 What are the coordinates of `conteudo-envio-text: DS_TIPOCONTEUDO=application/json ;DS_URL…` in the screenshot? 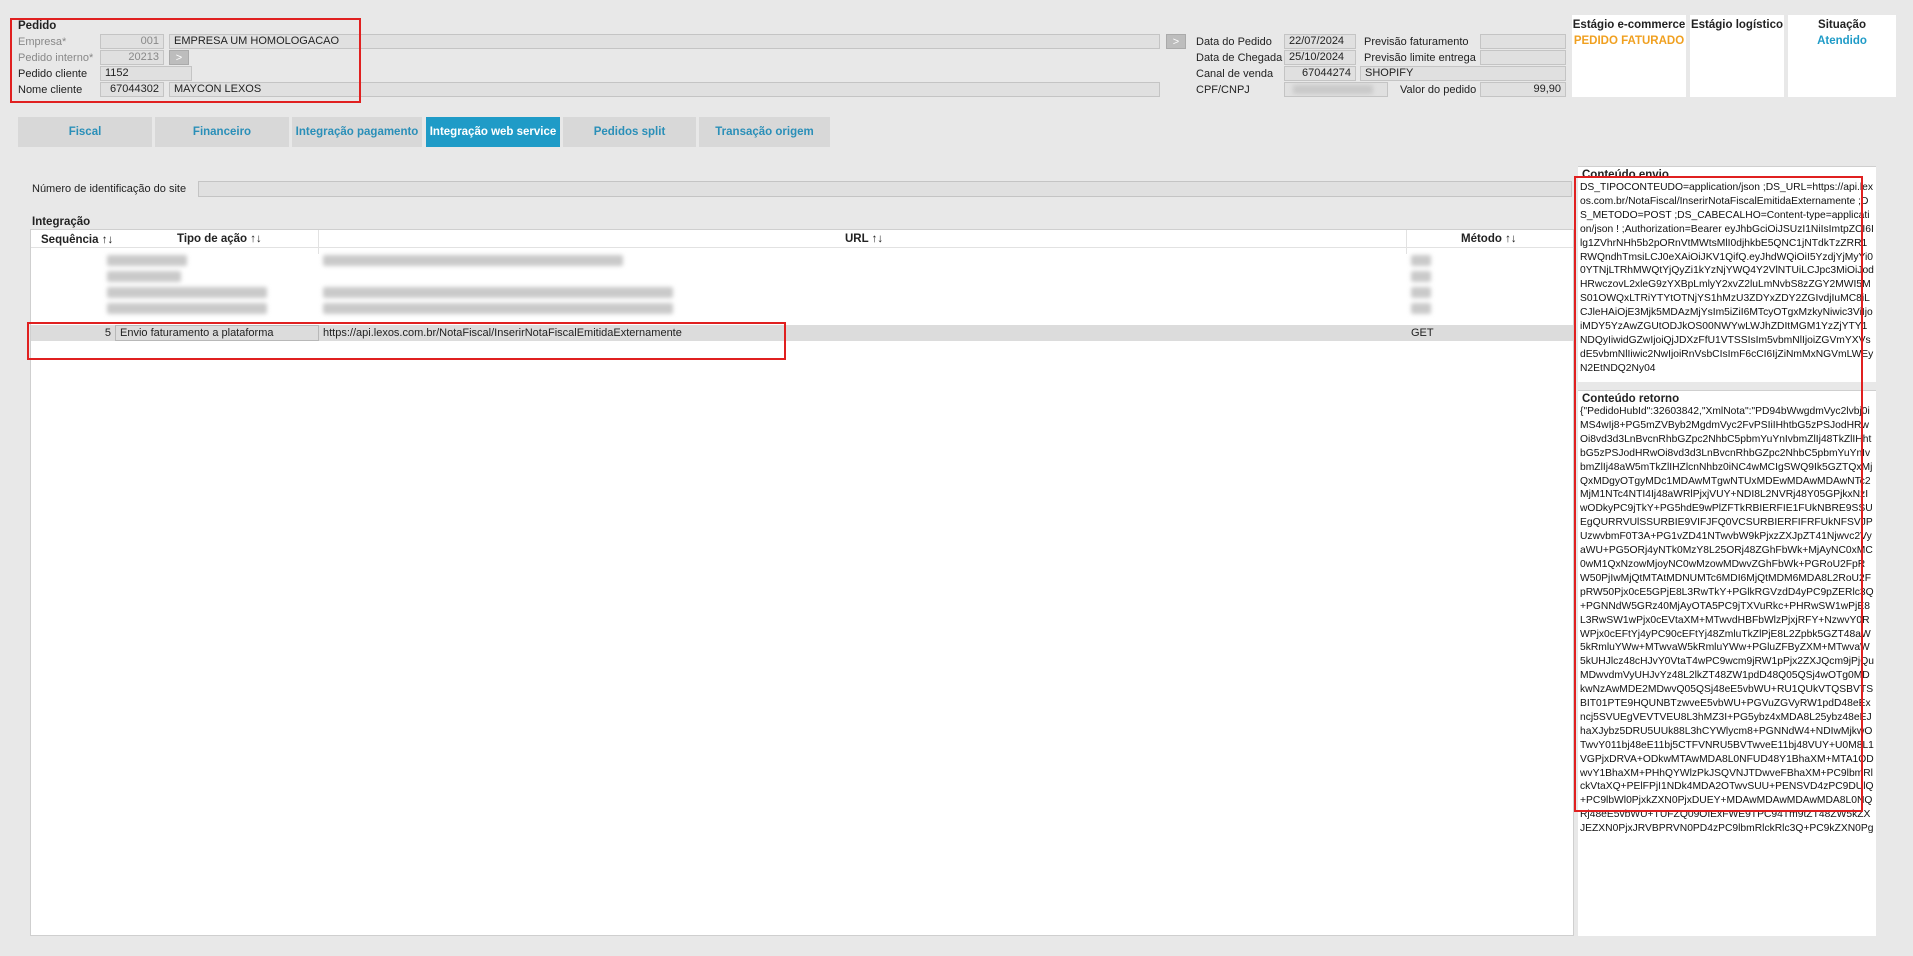 It's located at (1727, 278).